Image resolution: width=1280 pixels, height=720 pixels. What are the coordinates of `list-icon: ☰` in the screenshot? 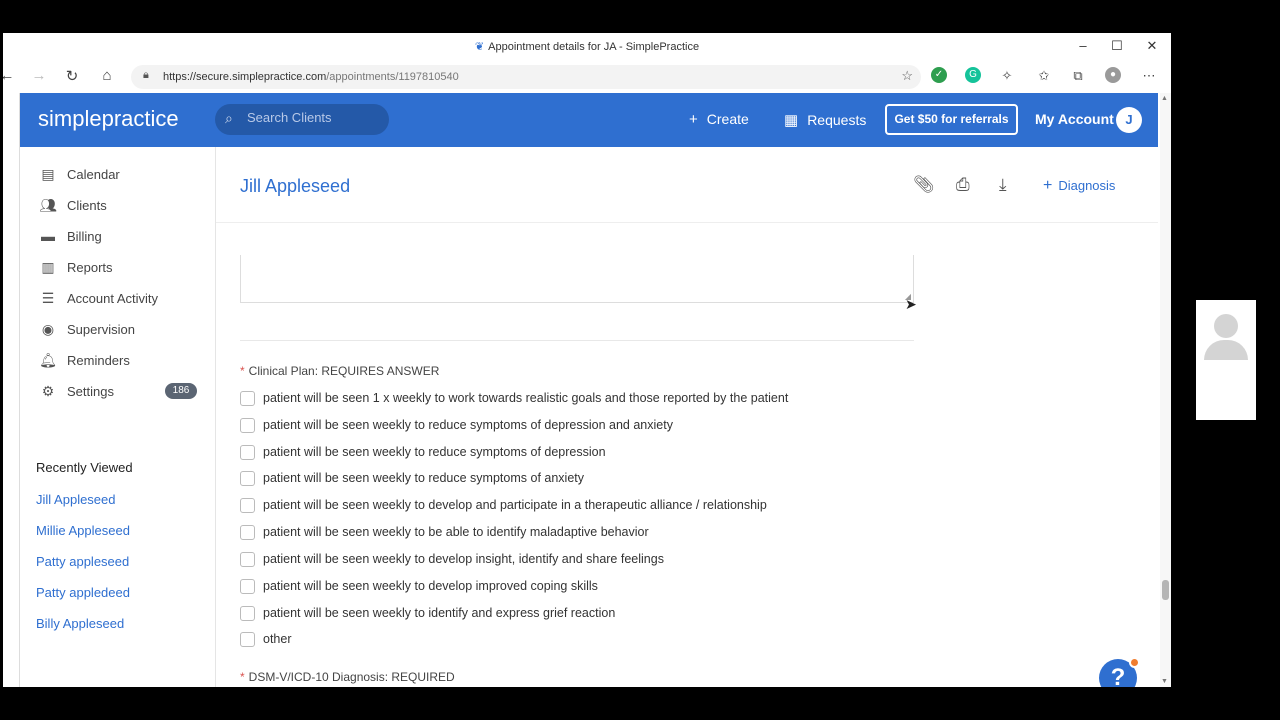 It's located at (48, 298).